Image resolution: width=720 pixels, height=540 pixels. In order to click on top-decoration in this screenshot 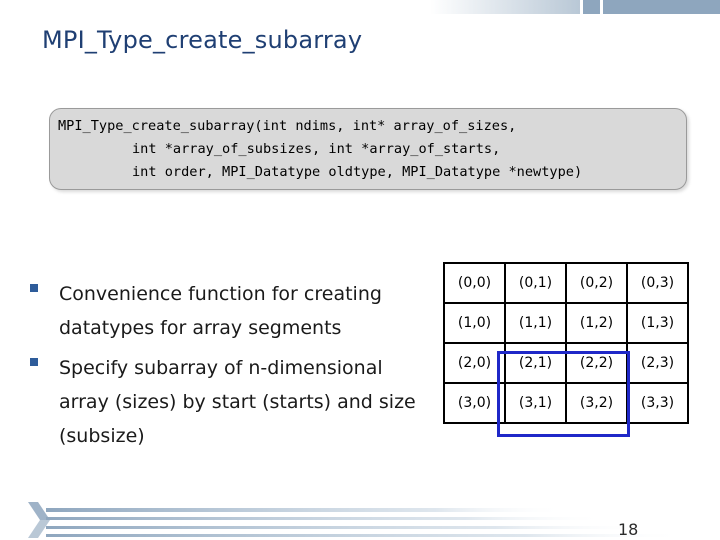, I will do `click(575, 7)`.